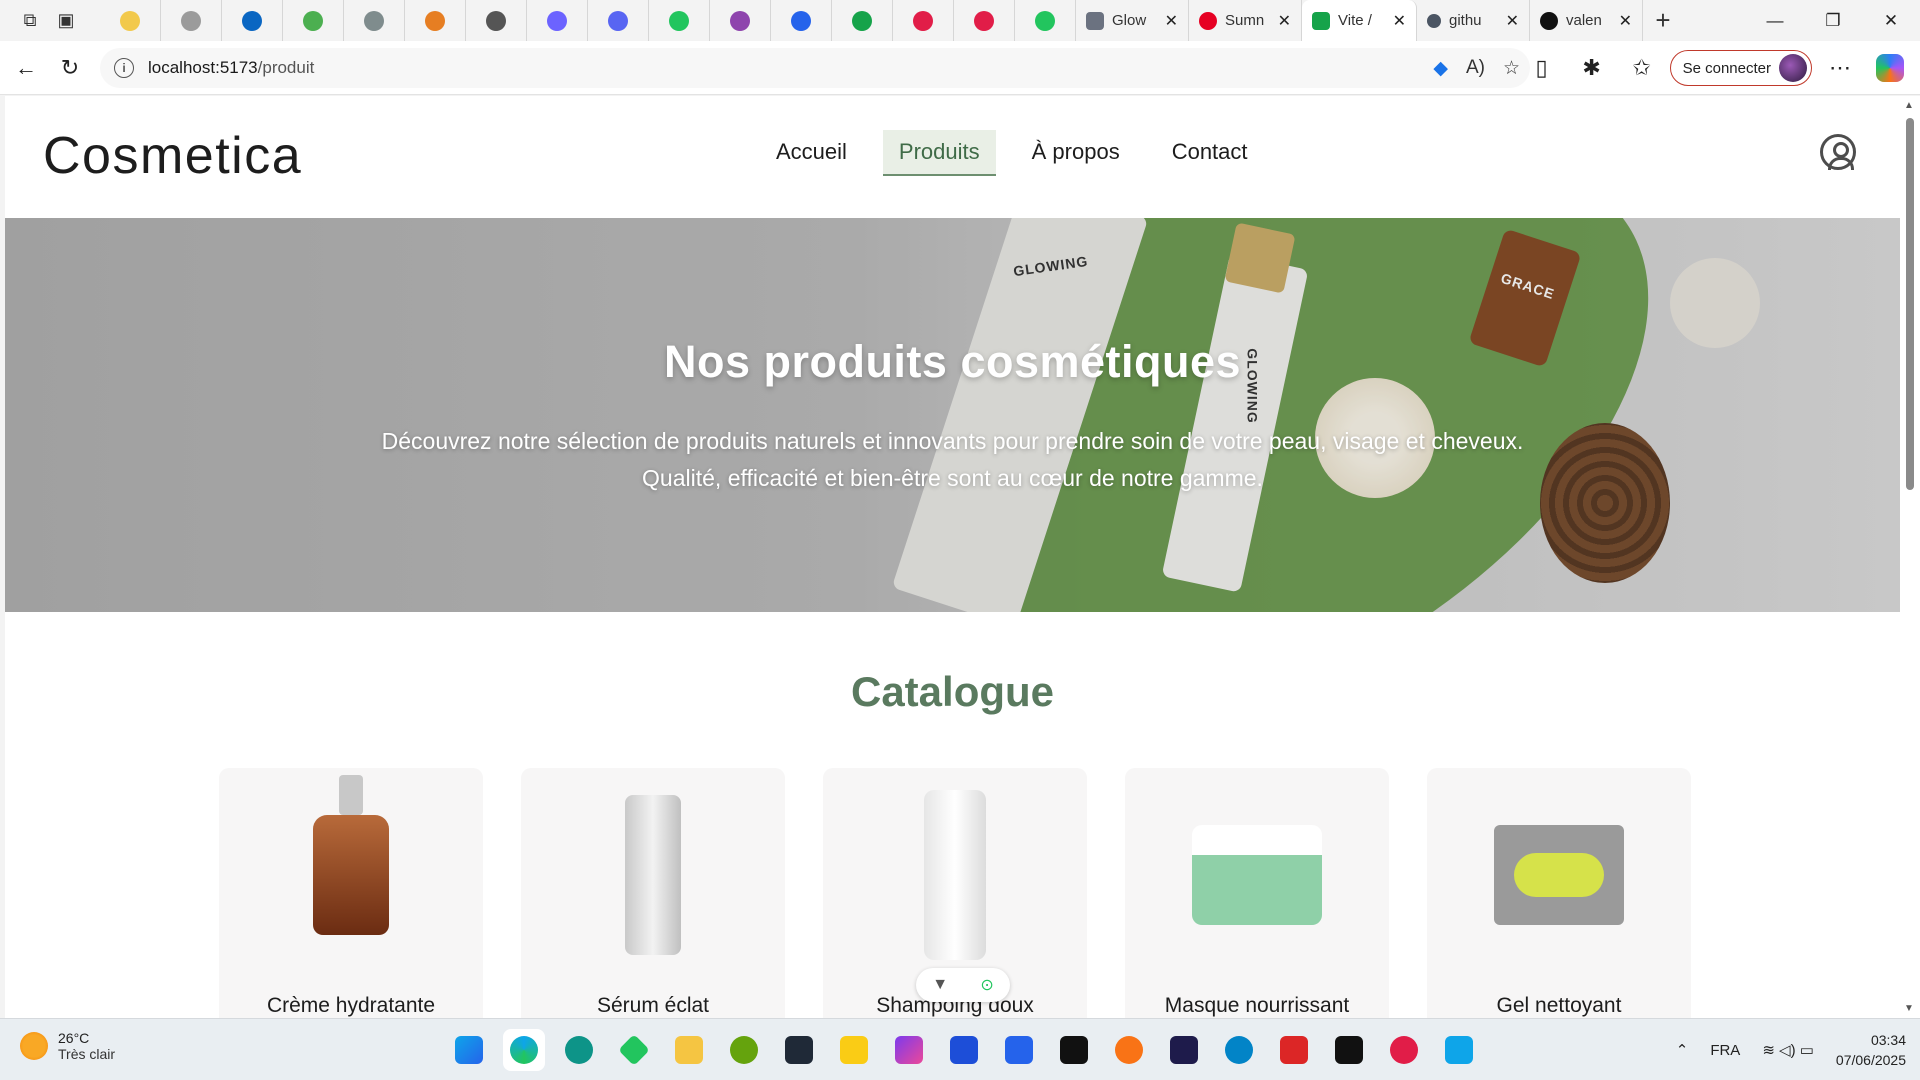  Describe the element at coordinates (986, 985) in the screenshot. I see `inspect-target-icon: ⊙` at that location.